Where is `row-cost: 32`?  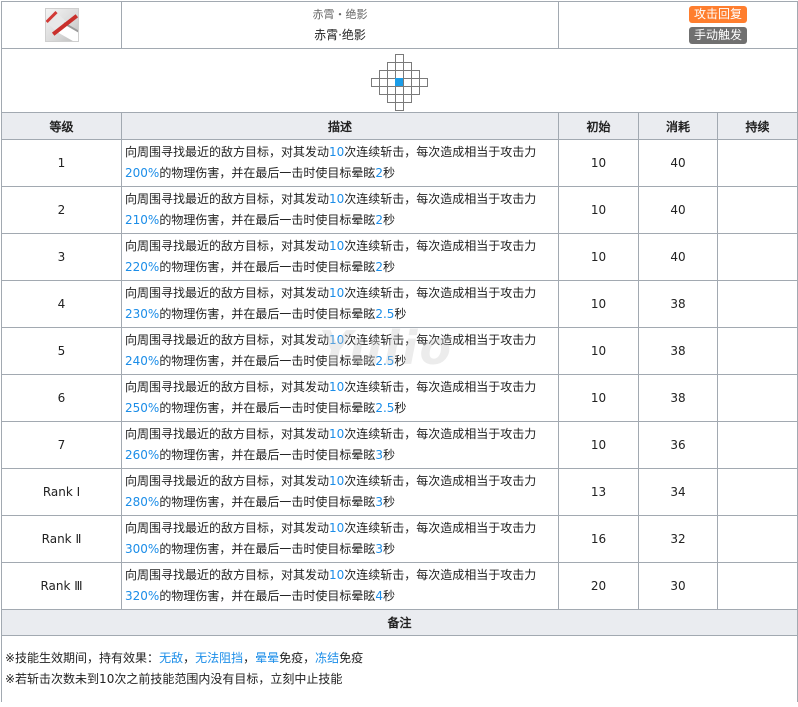
row-cost: 32 is located at coordinates (678, 539).